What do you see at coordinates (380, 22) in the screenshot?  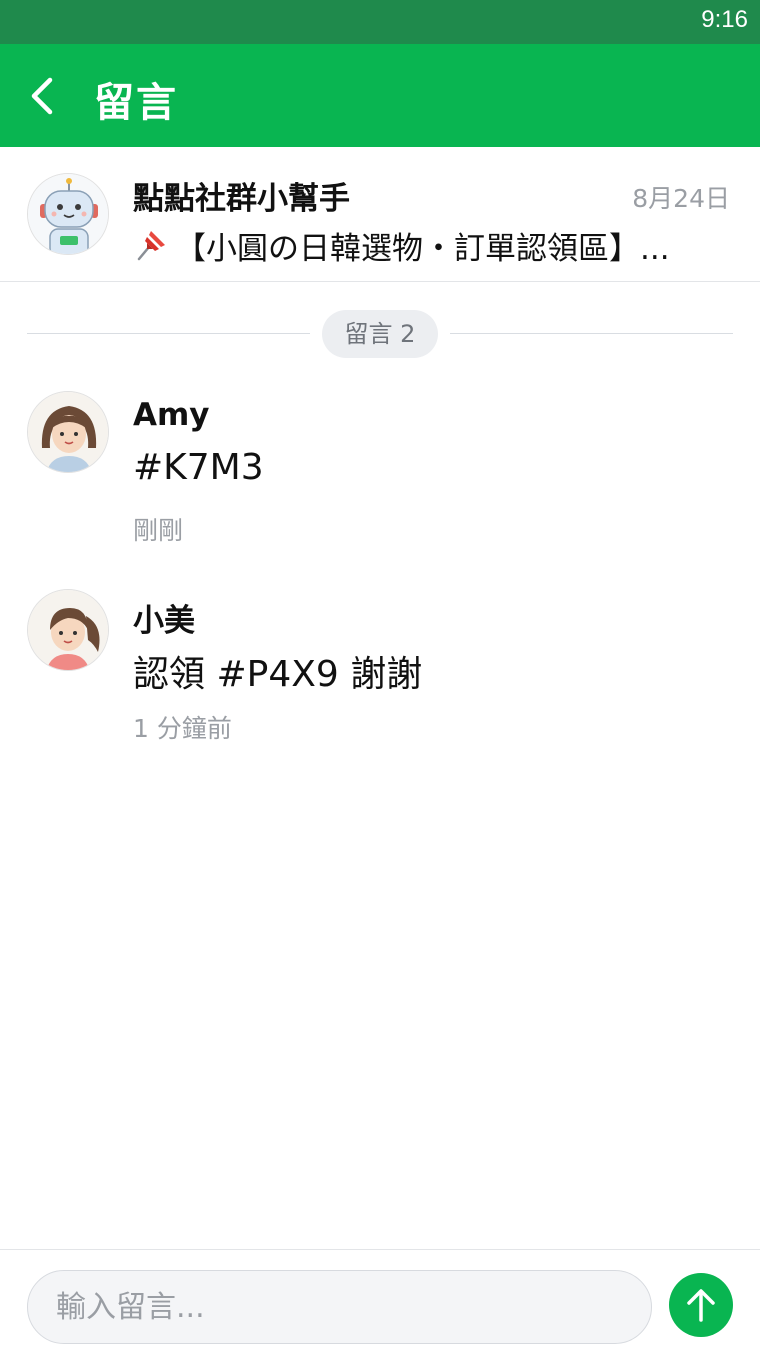 I see `status-bar: 9:16` at bounding box center [380, 22].